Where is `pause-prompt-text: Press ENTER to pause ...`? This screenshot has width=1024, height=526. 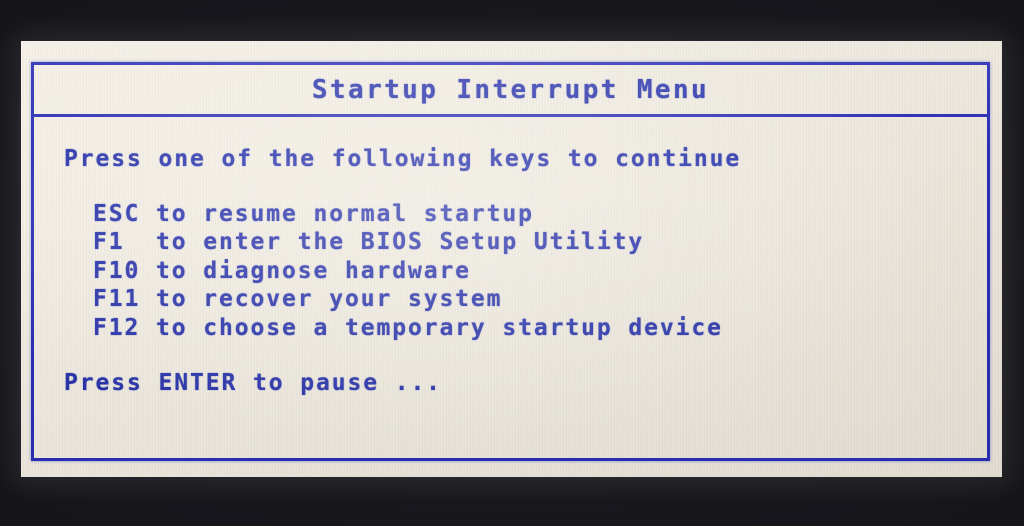
pause-prompt-text: Press ENTER to pause ... is located at coordinates (253, 383).